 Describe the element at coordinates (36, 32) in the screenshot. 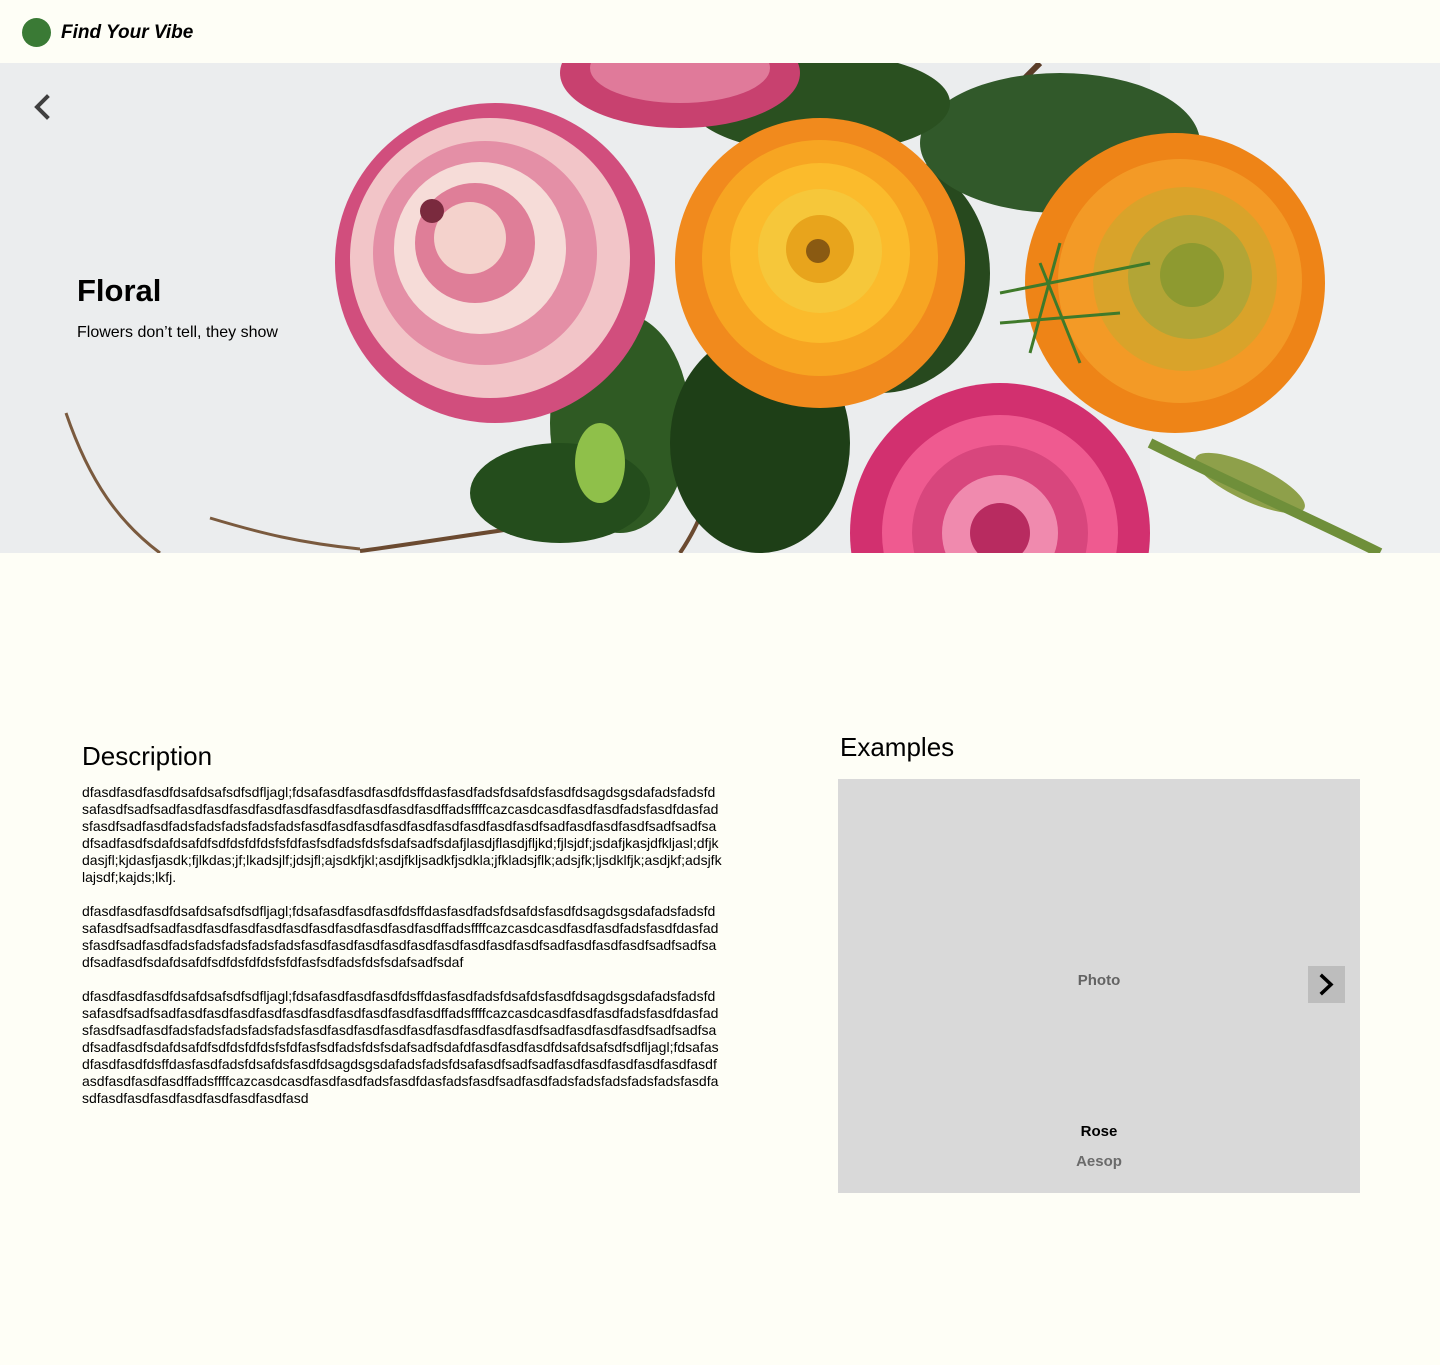

I see `logo-icon` at that location.